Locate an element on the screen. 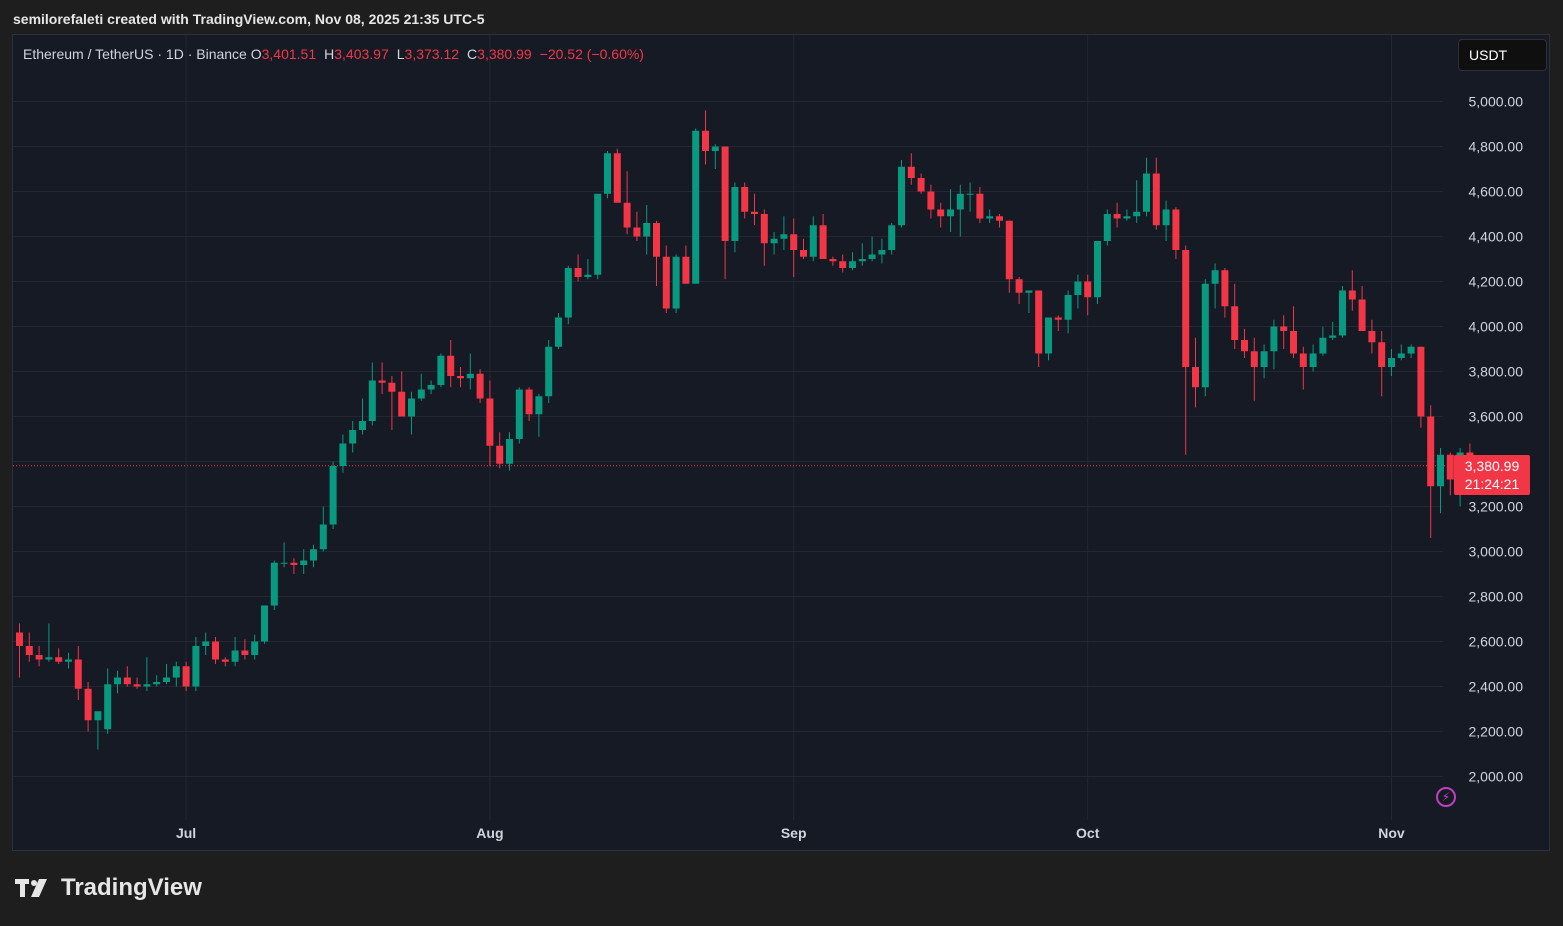  currency-selector: USDT is located at coordinates (1502, 55).